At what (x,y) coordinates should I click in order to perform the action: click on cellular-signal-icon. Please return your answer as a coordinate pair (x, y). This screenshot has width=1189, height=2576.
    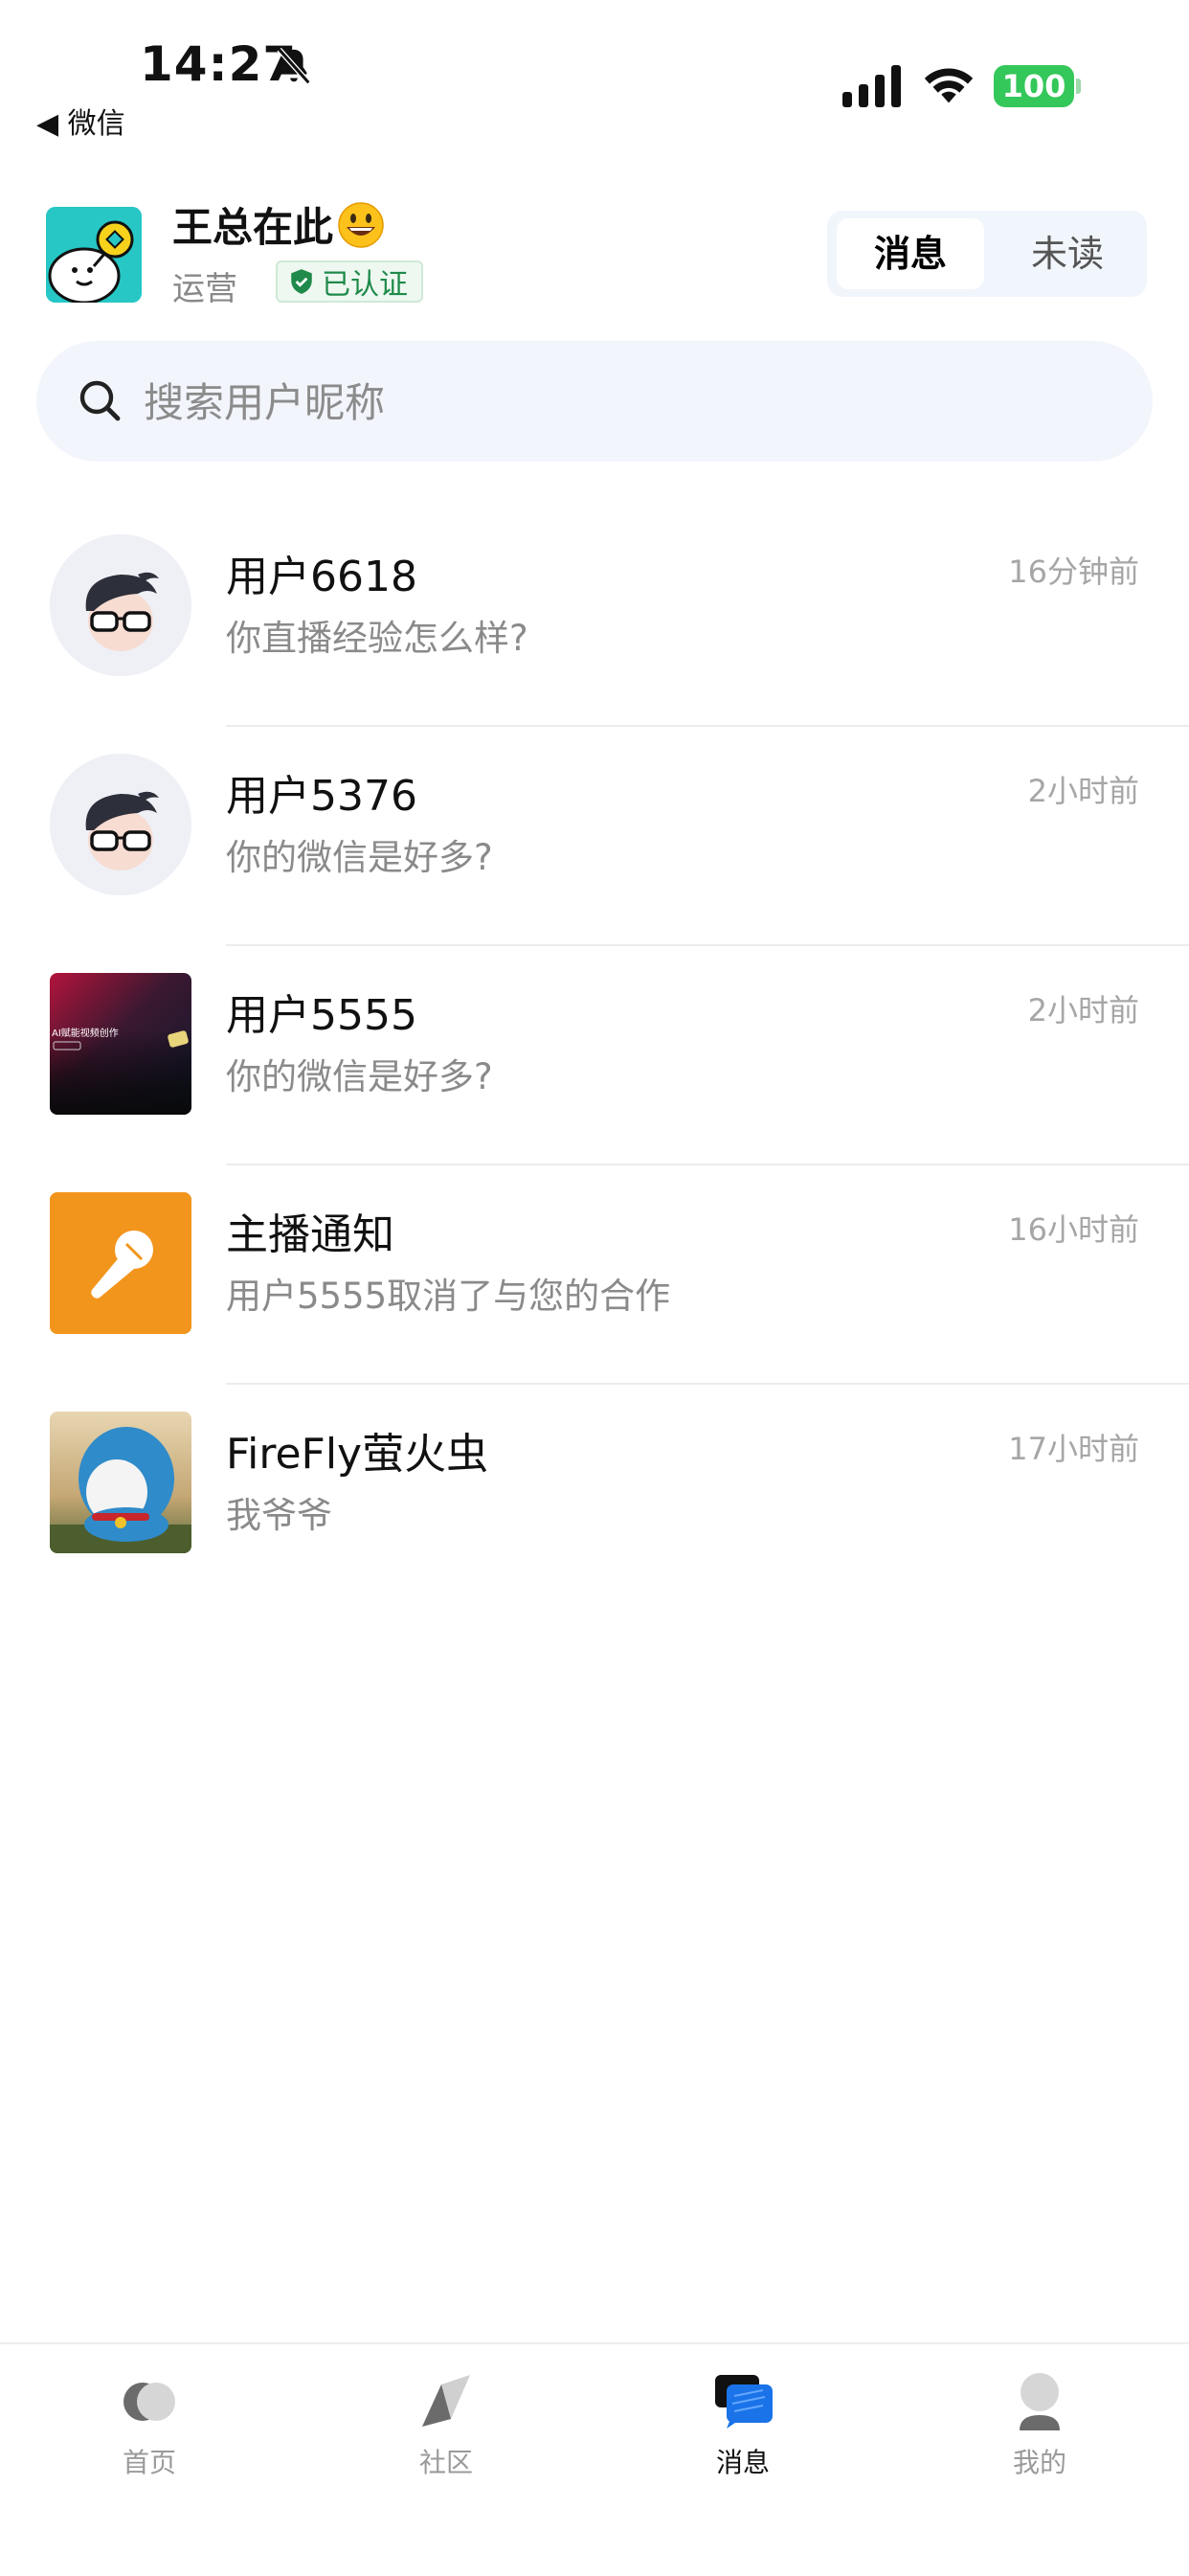
    Looking at the image, I should click on (871, 86).